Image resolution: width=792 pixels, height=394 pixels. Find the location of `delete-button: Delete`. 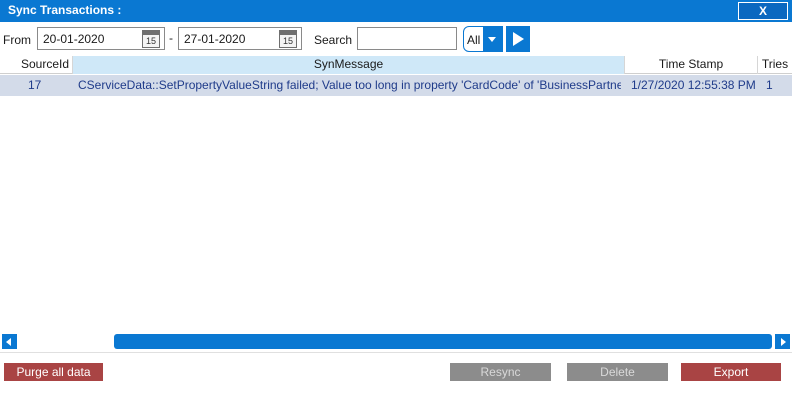

delete-button: Delete is located at coordinates (617, 372).